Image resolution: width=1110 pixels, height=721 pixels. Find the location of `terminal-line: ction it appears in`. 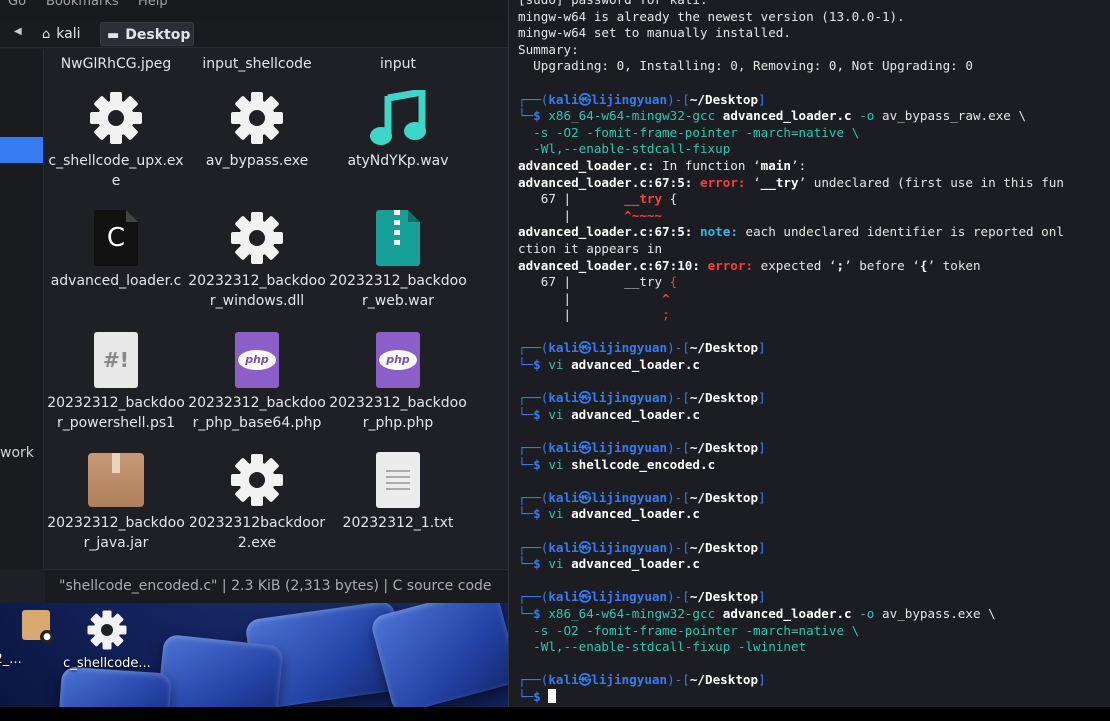

terminal-line: ction it appears in is located at coordinates (590, 248).